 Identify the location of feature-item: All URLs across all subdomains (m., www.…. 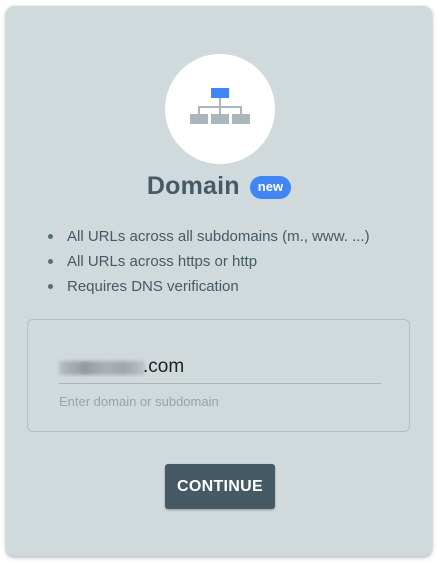
(209, 236).